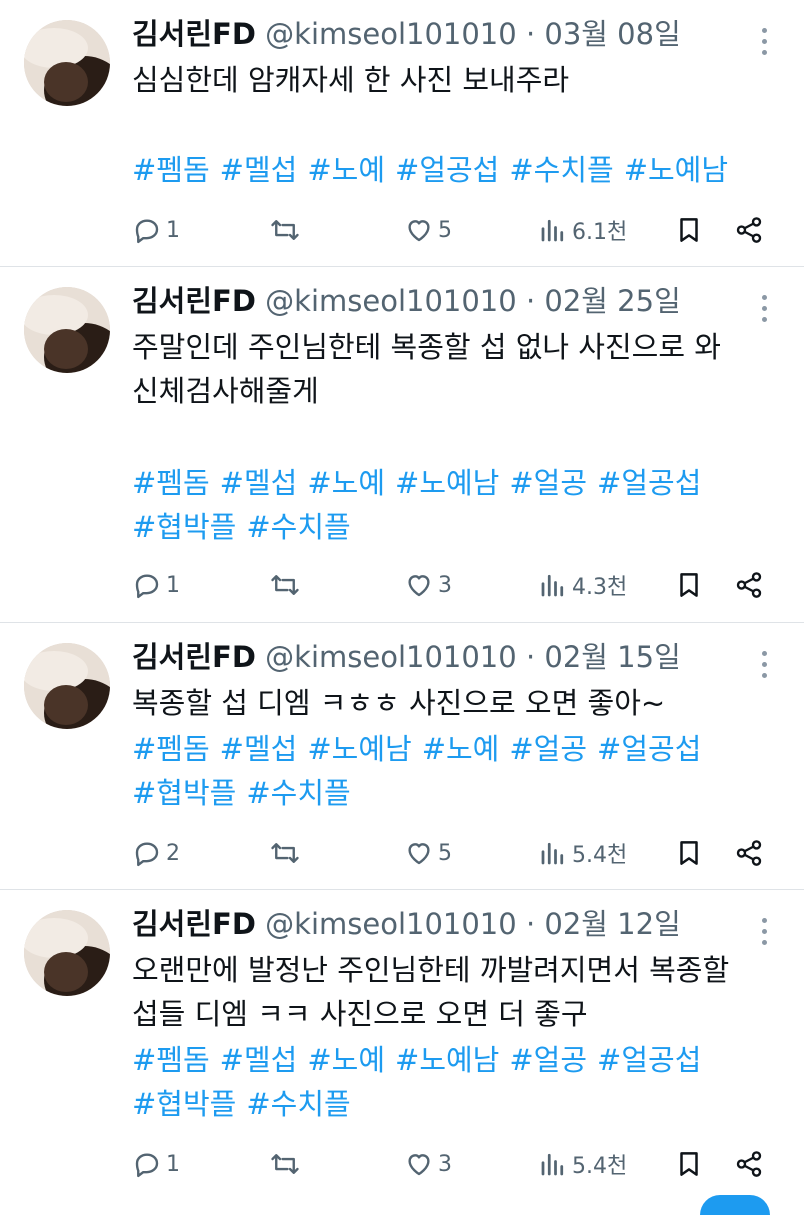 This screenshot has height=1215, width=804. Describe the element at coordinates (454, 771) in the screenshot. I see `hashtags: #펨돔 #멜섭 #노예남 #노예 #얼공 #얼공섭 #협박플 #수치플` at that location.